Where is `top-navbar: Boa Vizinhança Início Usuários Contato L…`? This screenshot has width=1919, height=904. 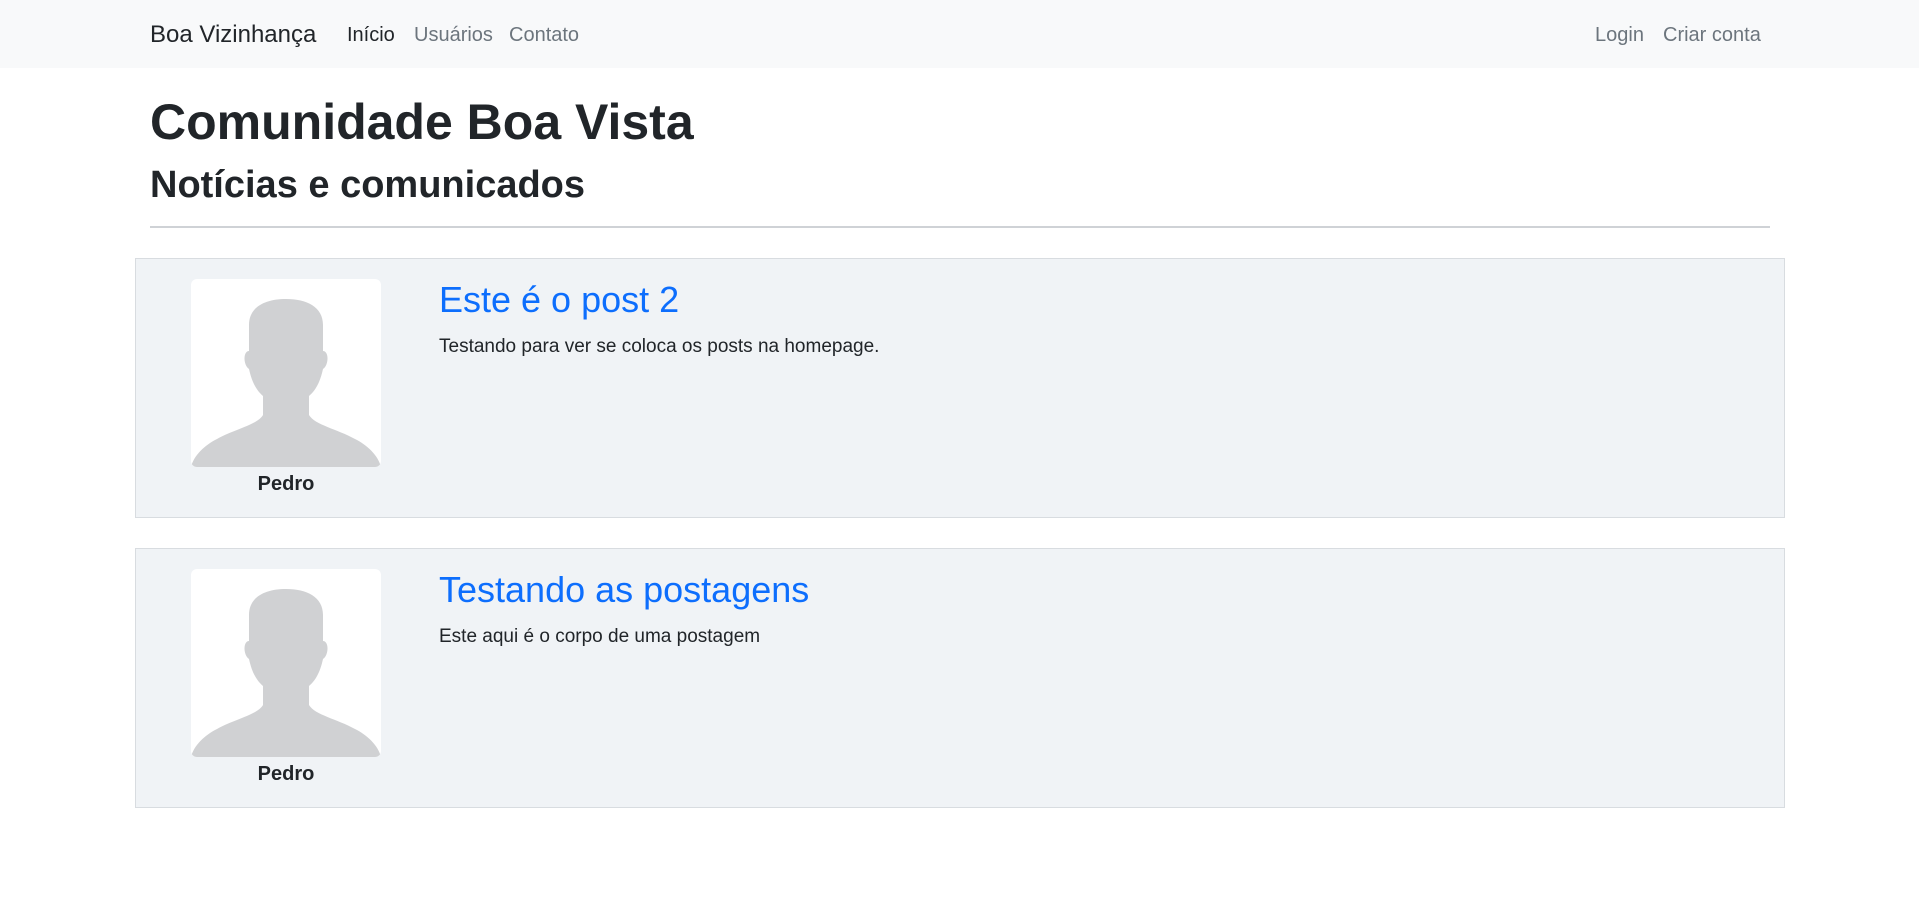
top-navbar: Boa Vizinhança Início Usuários Contato L… is located at coordinates (959, 34).